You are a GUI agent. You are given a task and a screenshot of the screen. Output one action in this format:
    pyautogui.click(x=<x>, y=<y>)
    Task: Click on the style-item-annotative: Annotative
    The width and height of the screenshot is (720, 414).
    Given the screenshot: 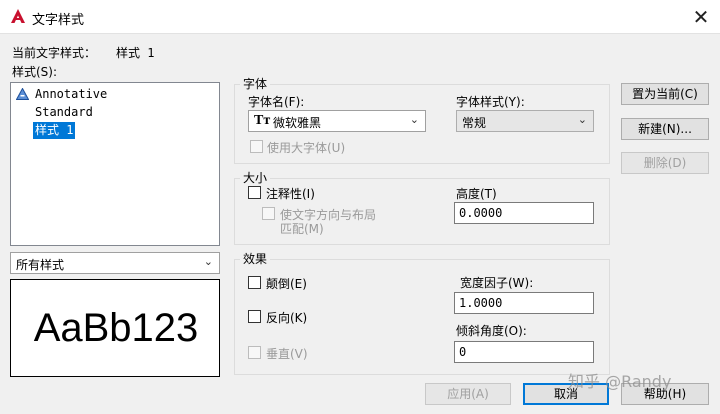 What is the action you would take?
    pyautogui.click(x=71, y=94)
    